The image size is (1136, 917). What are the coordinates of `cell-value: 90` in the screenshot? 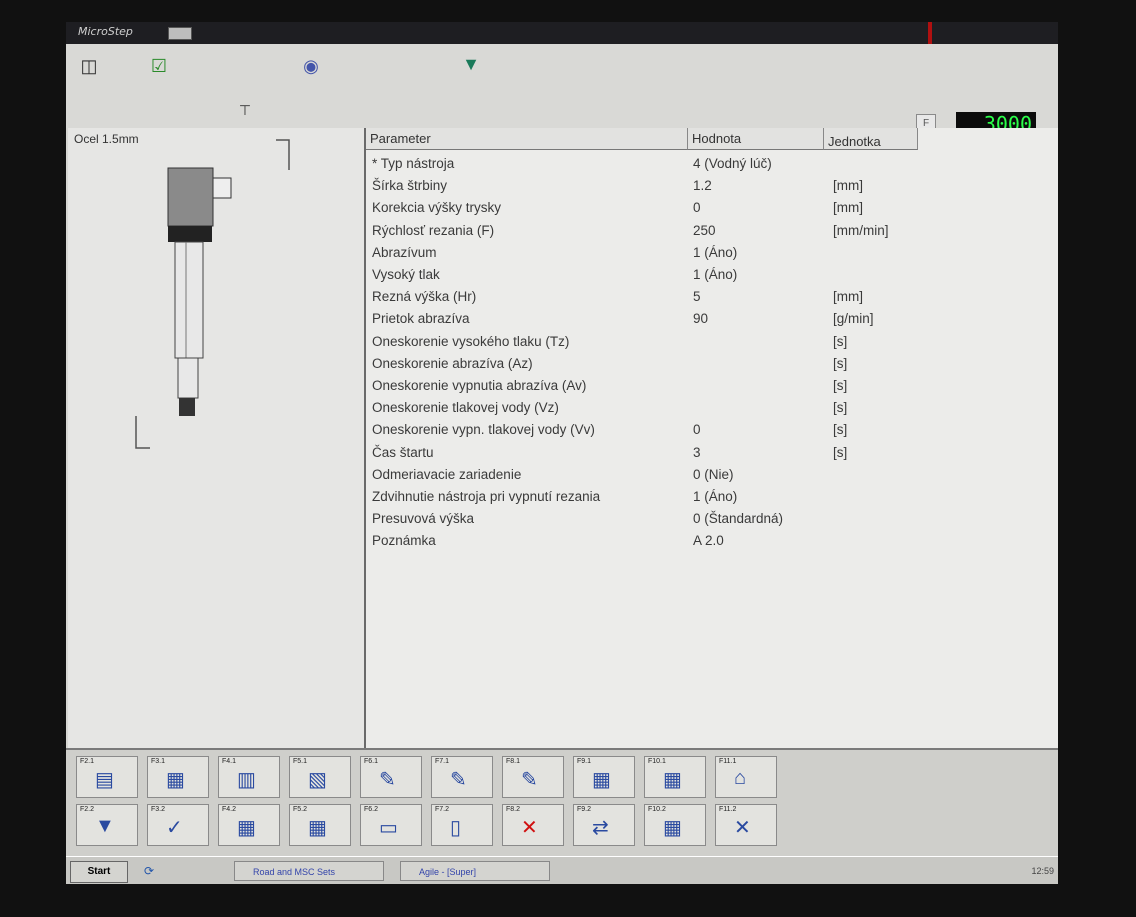 It's located at (701, 319).